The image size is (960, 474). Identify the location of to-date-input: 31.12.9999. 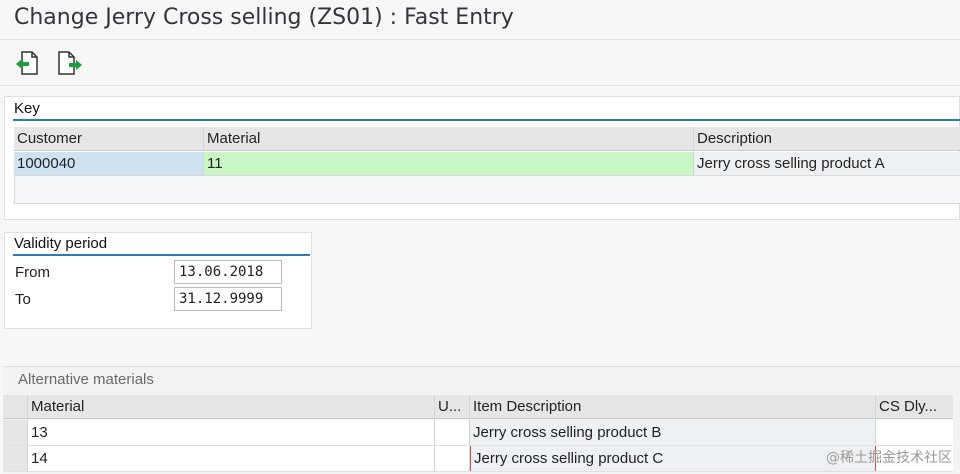
(228, 299).